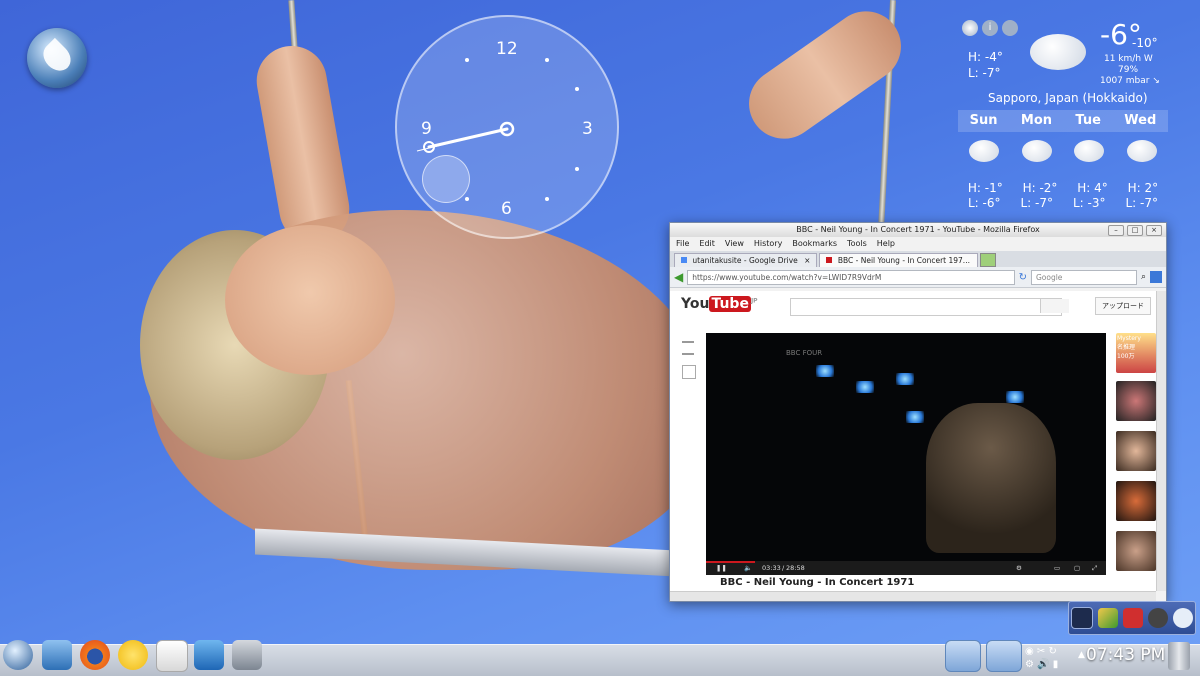 This screenshot has height=676, width=1200. Describe the element at coordinates (1063, 188) in the screenshot. I see `forecast-highs: H: -1° H: -2° H: 4° H: 2°` at that location.